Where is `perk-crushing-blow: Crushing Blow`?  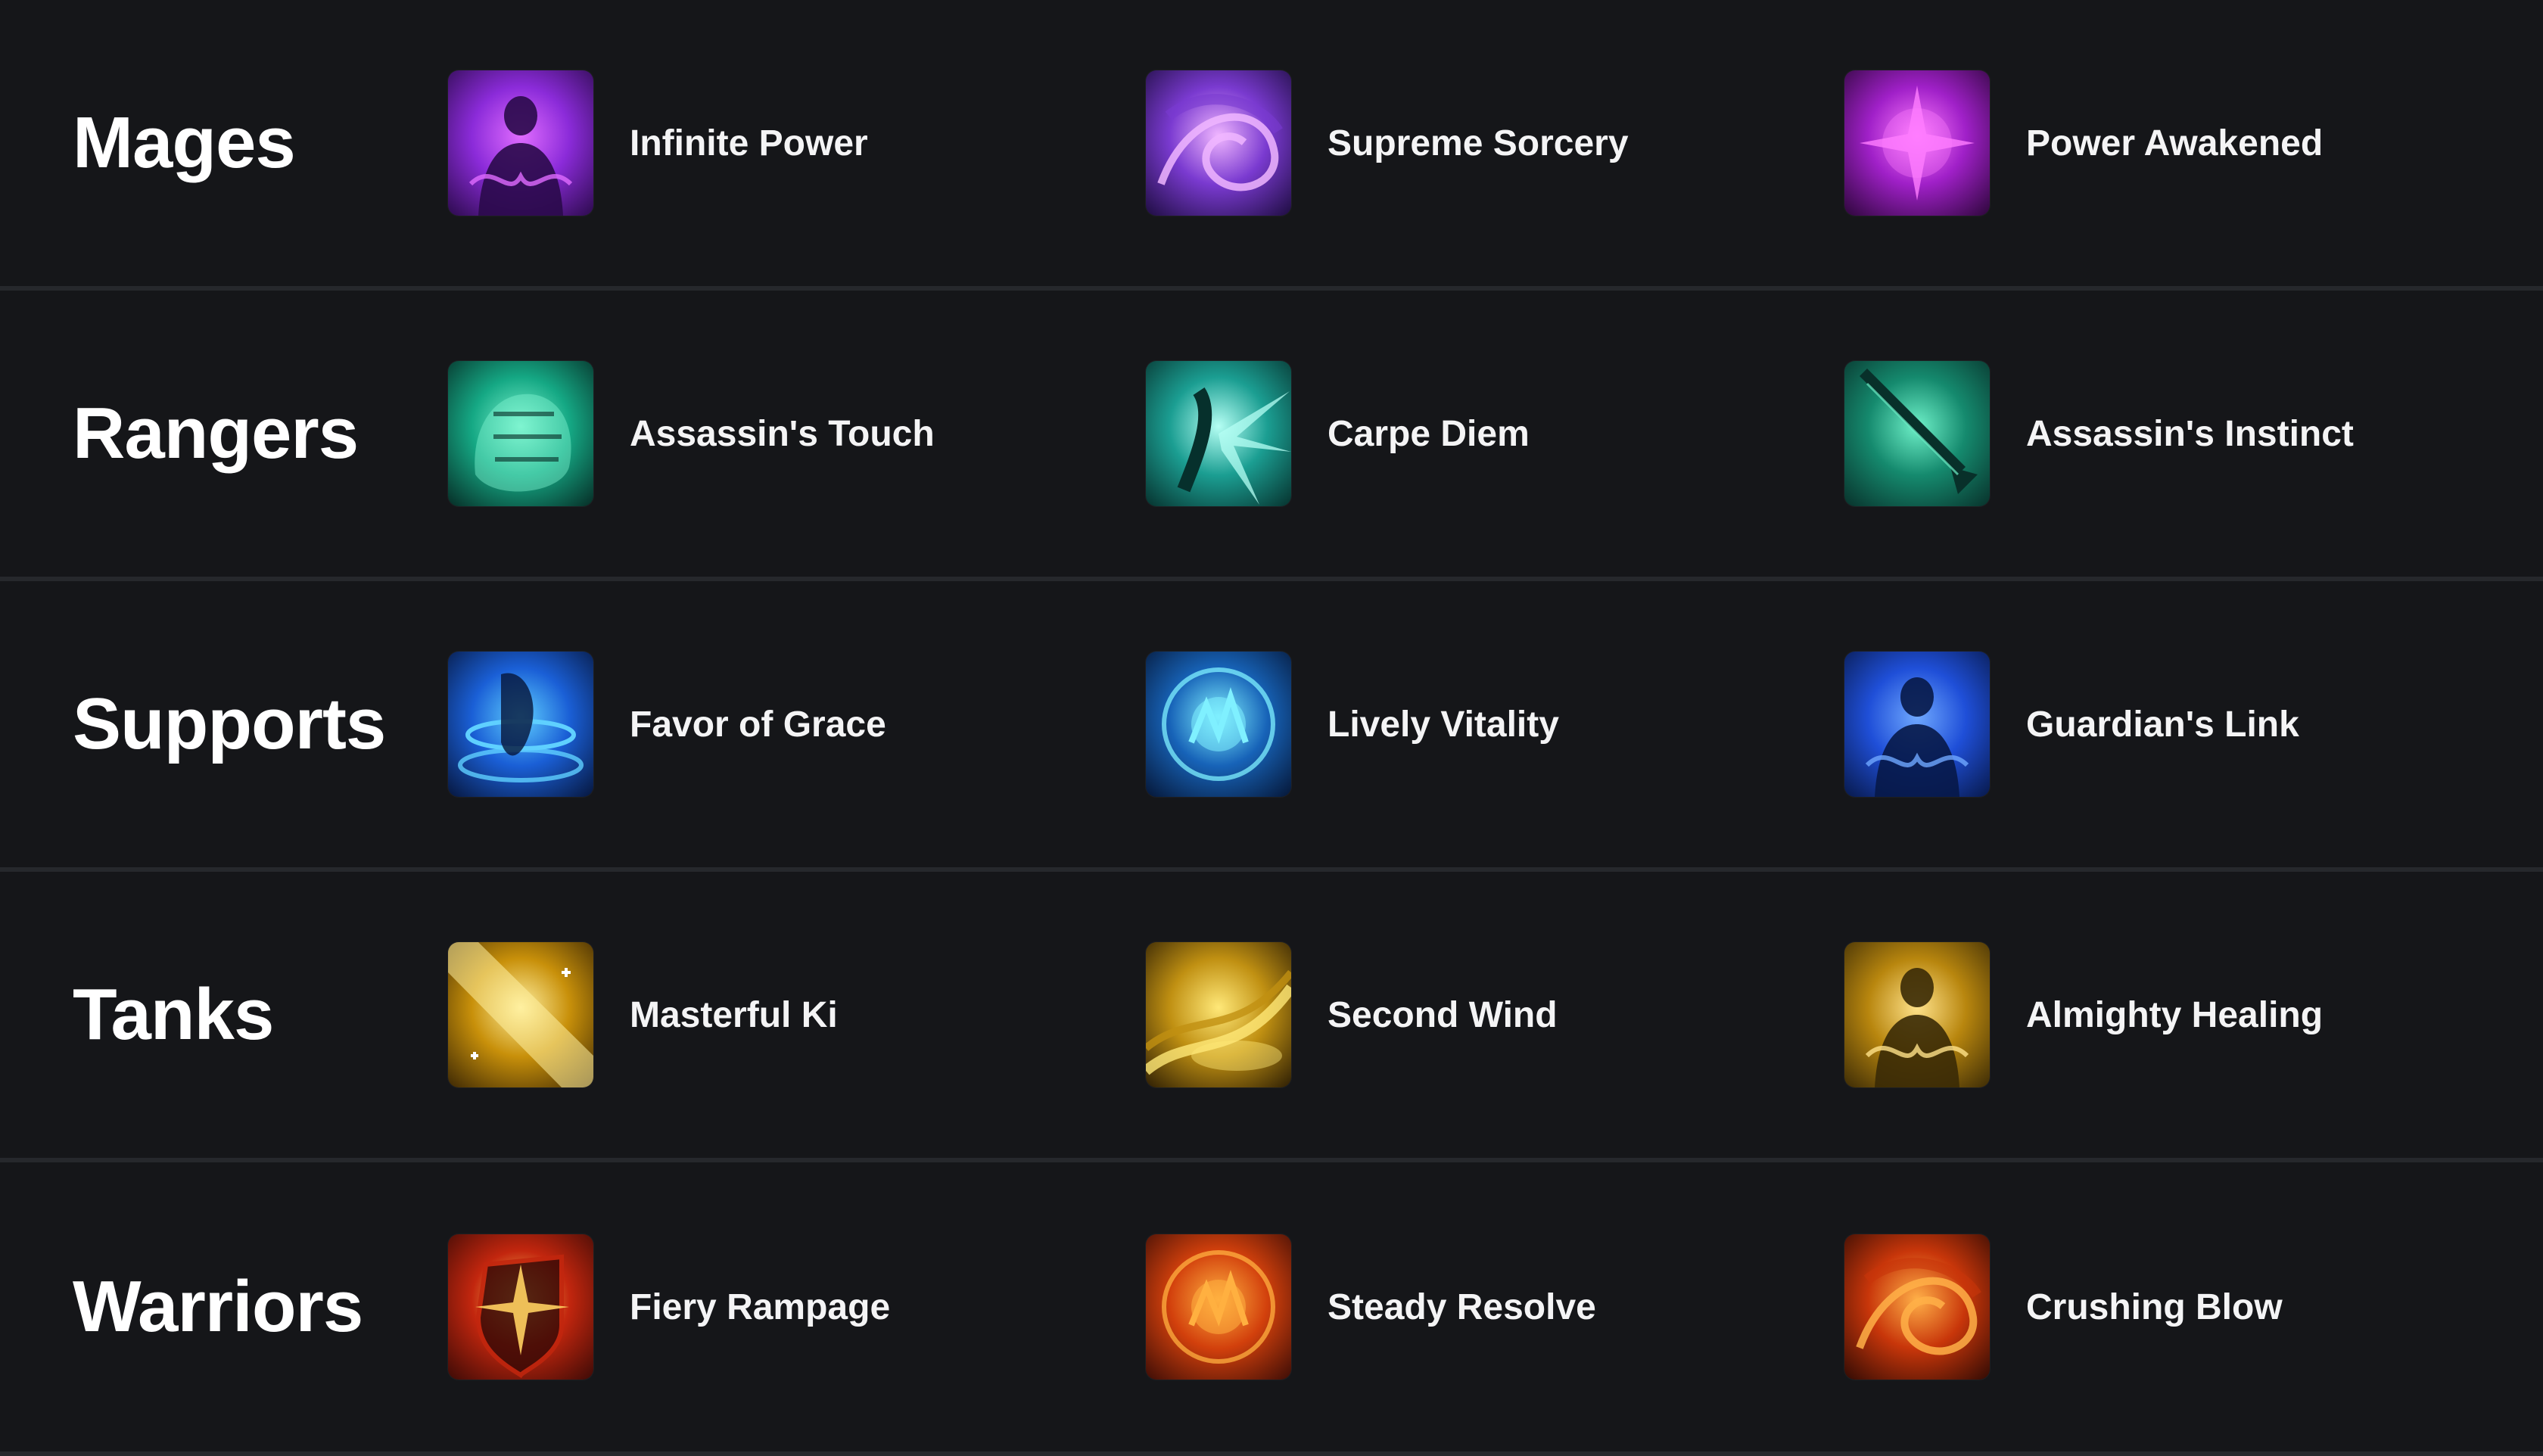
perk-crushing-blow: Crushing Blow is located at coordinates (2063, 1307).